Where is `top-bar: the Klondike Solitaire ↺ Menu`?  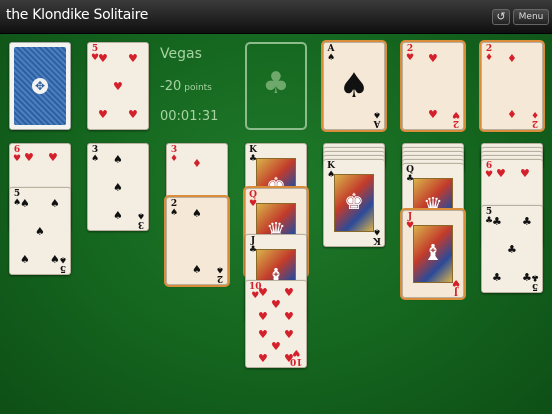 top-bar: the Klondike Solitaire ↺ Menu is located at coordinates (276, 17).